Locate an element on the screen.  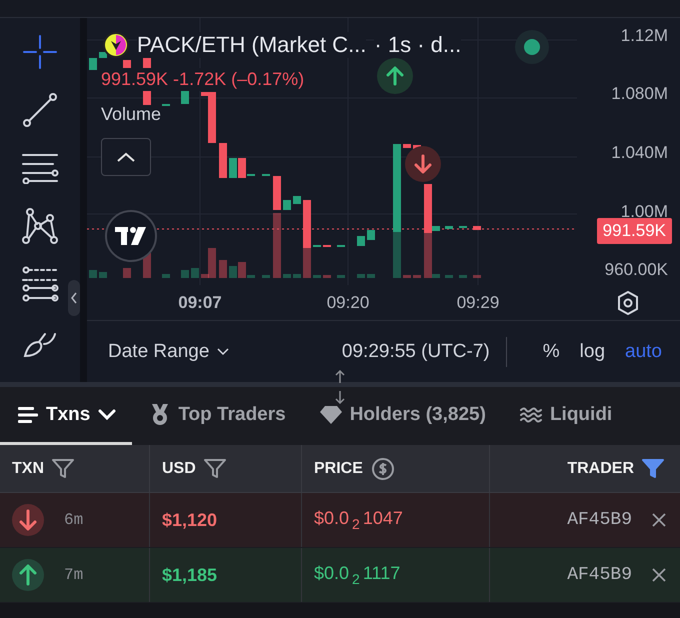
age-text: 7m is located at coordinates (74, 575).